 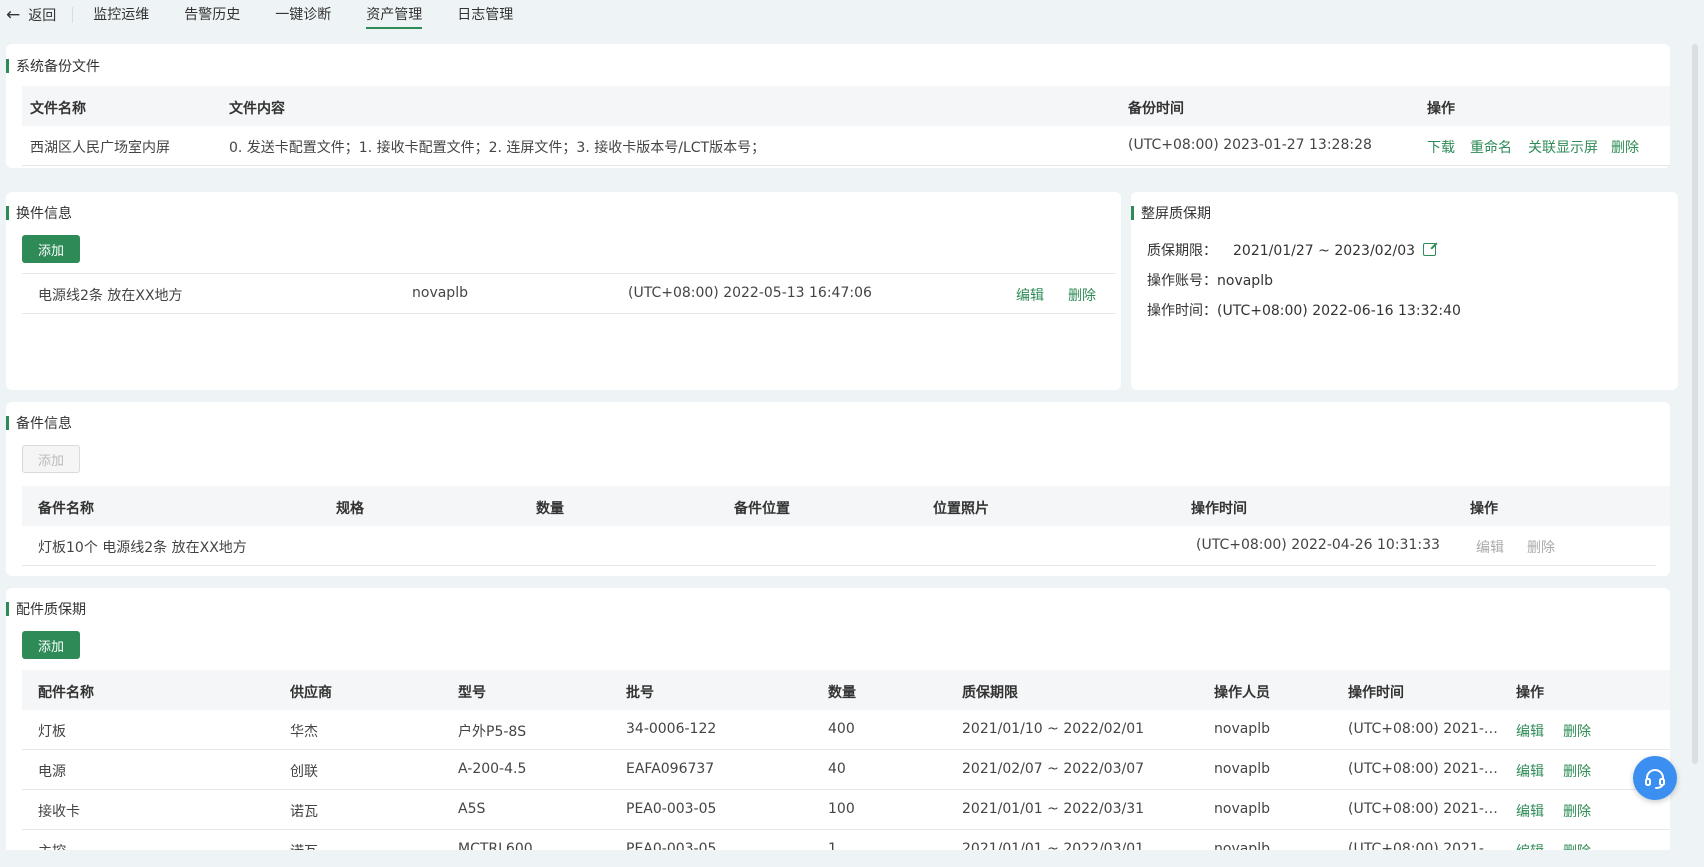 I want to click on part-name: 灯板, so click(x=52, y=732).